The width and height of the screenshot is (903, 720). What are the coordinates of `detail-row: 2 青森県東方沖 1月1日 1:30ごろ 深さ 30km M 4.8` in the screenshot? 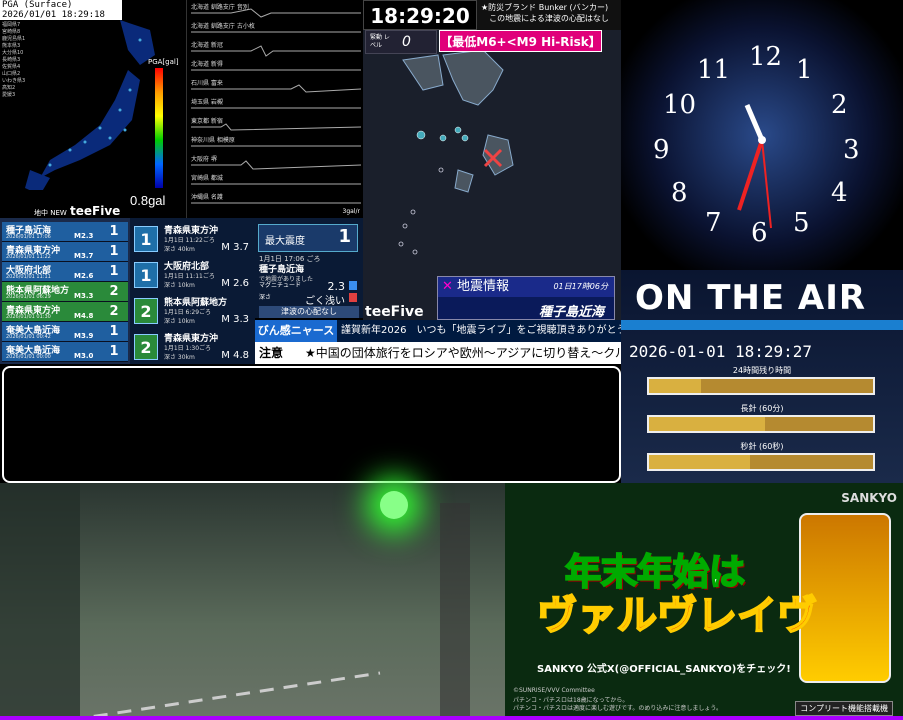 It's located at (192, 345).